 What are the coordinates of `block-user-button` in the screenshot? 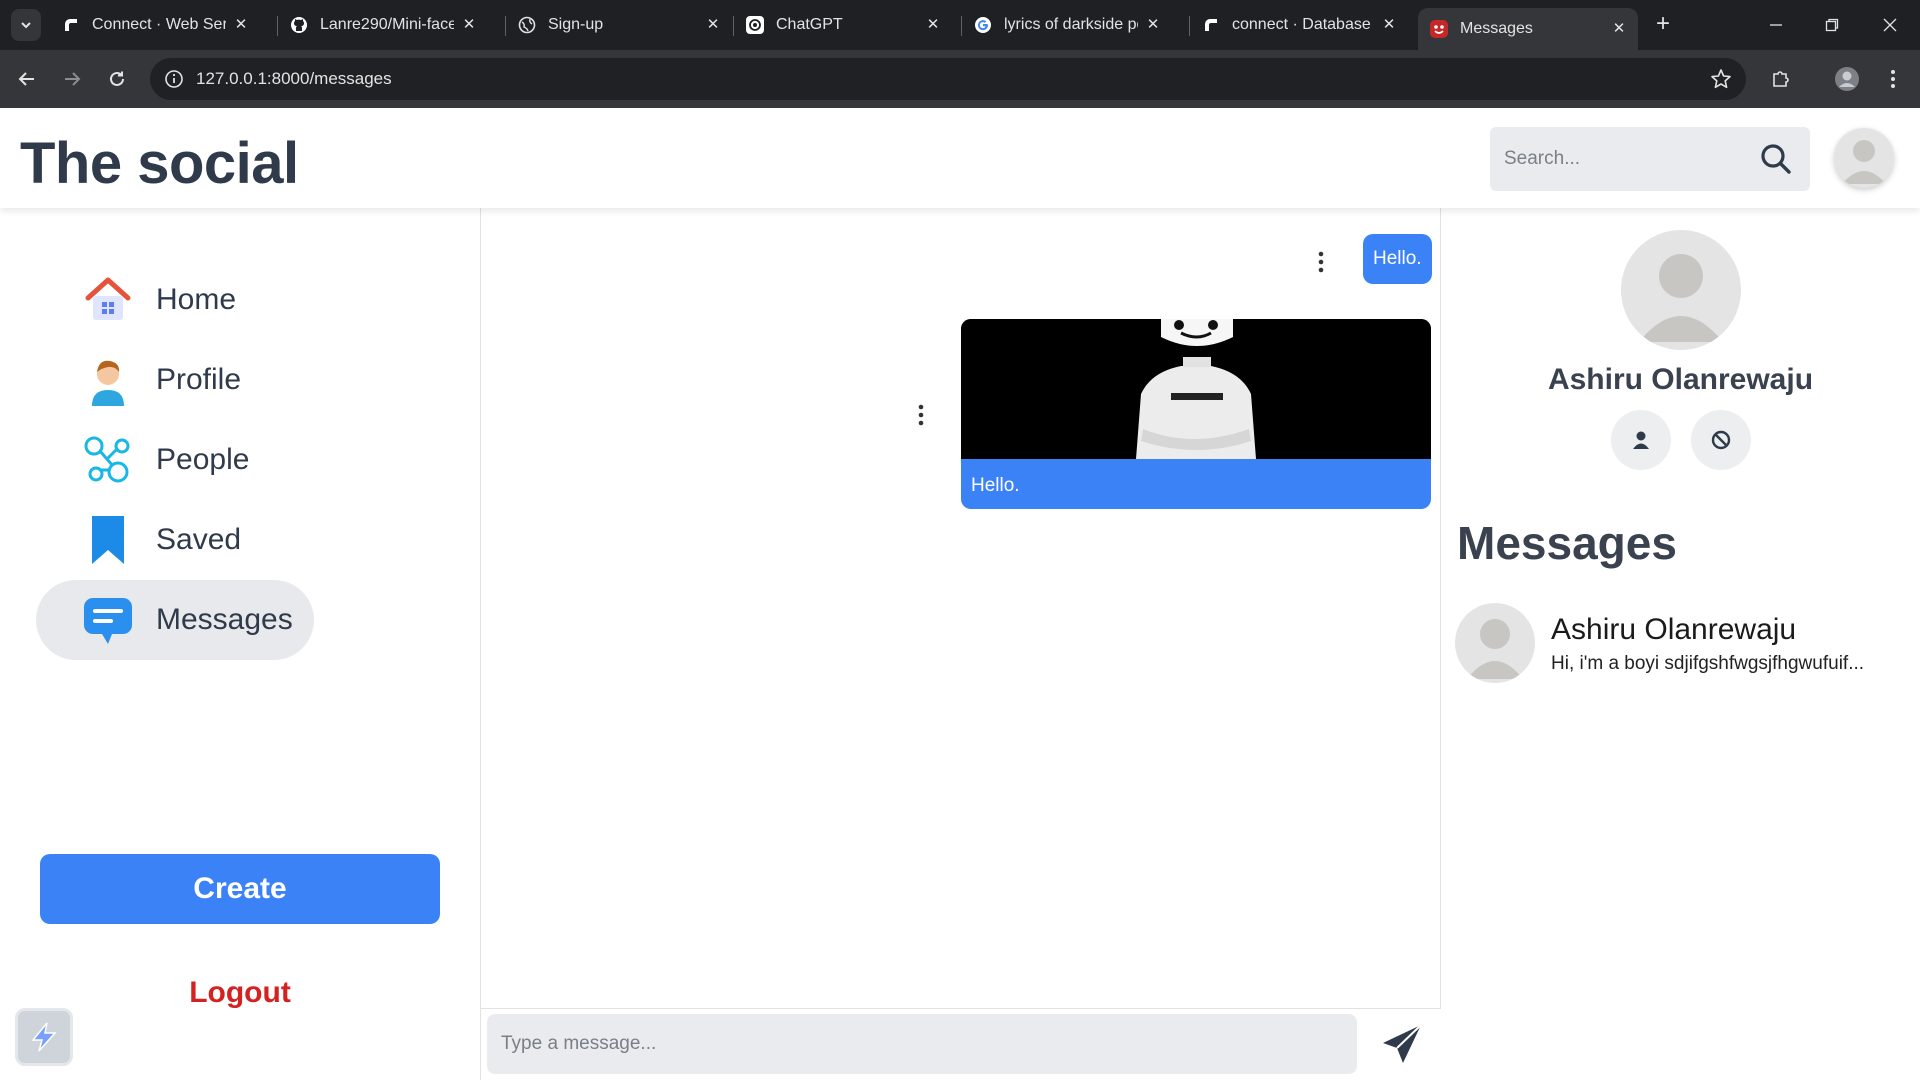 It's located at (1721, 440).